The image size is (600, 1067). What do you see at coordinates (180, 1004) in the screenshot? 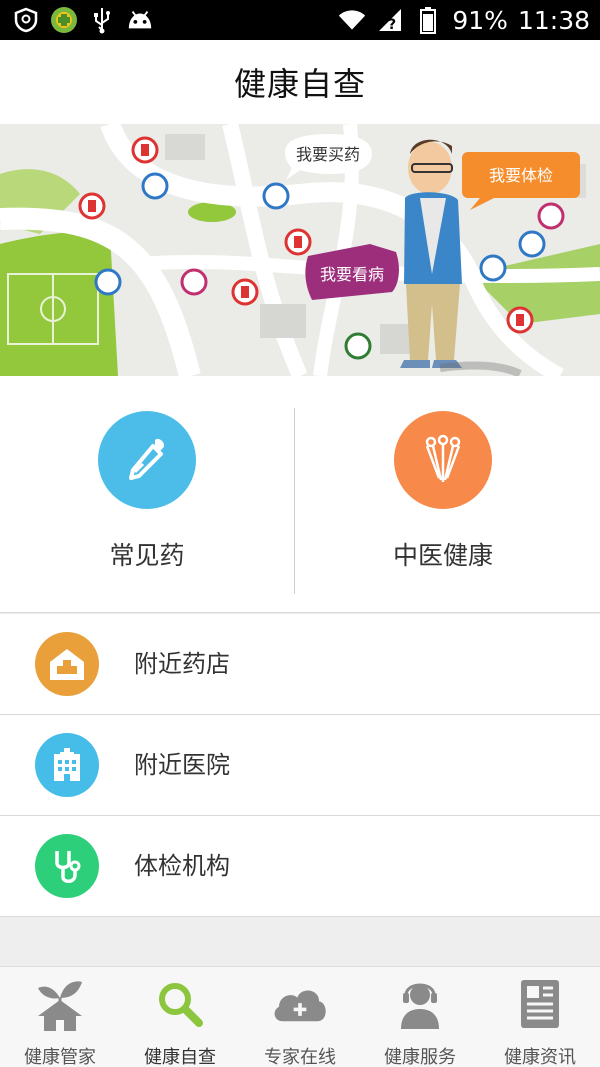
I see `magnifier-icon` at bounding box center [180, 1004].